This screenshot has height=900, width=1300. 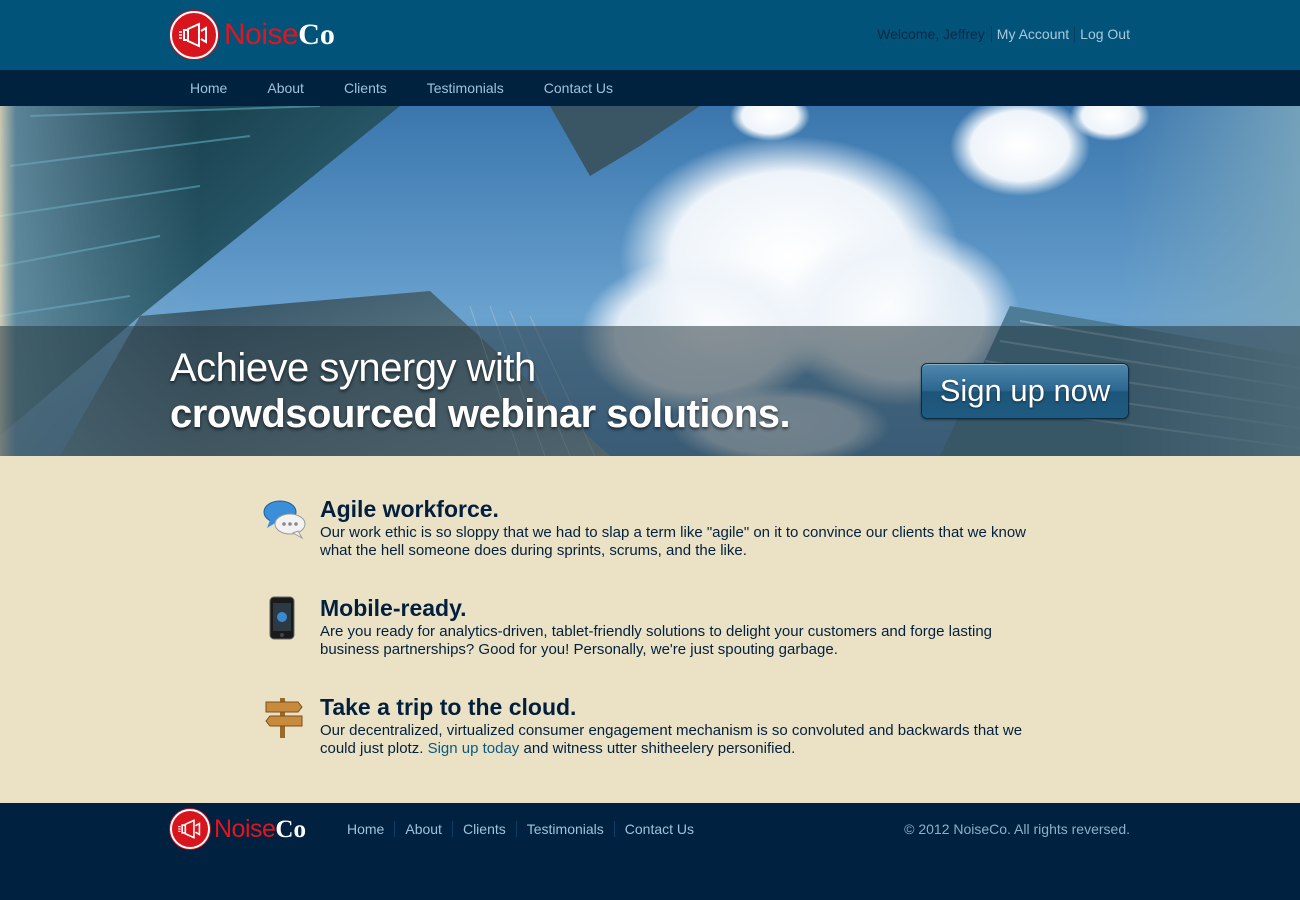 I want to click on nav-item-about: About, so click(x=285, y=88).